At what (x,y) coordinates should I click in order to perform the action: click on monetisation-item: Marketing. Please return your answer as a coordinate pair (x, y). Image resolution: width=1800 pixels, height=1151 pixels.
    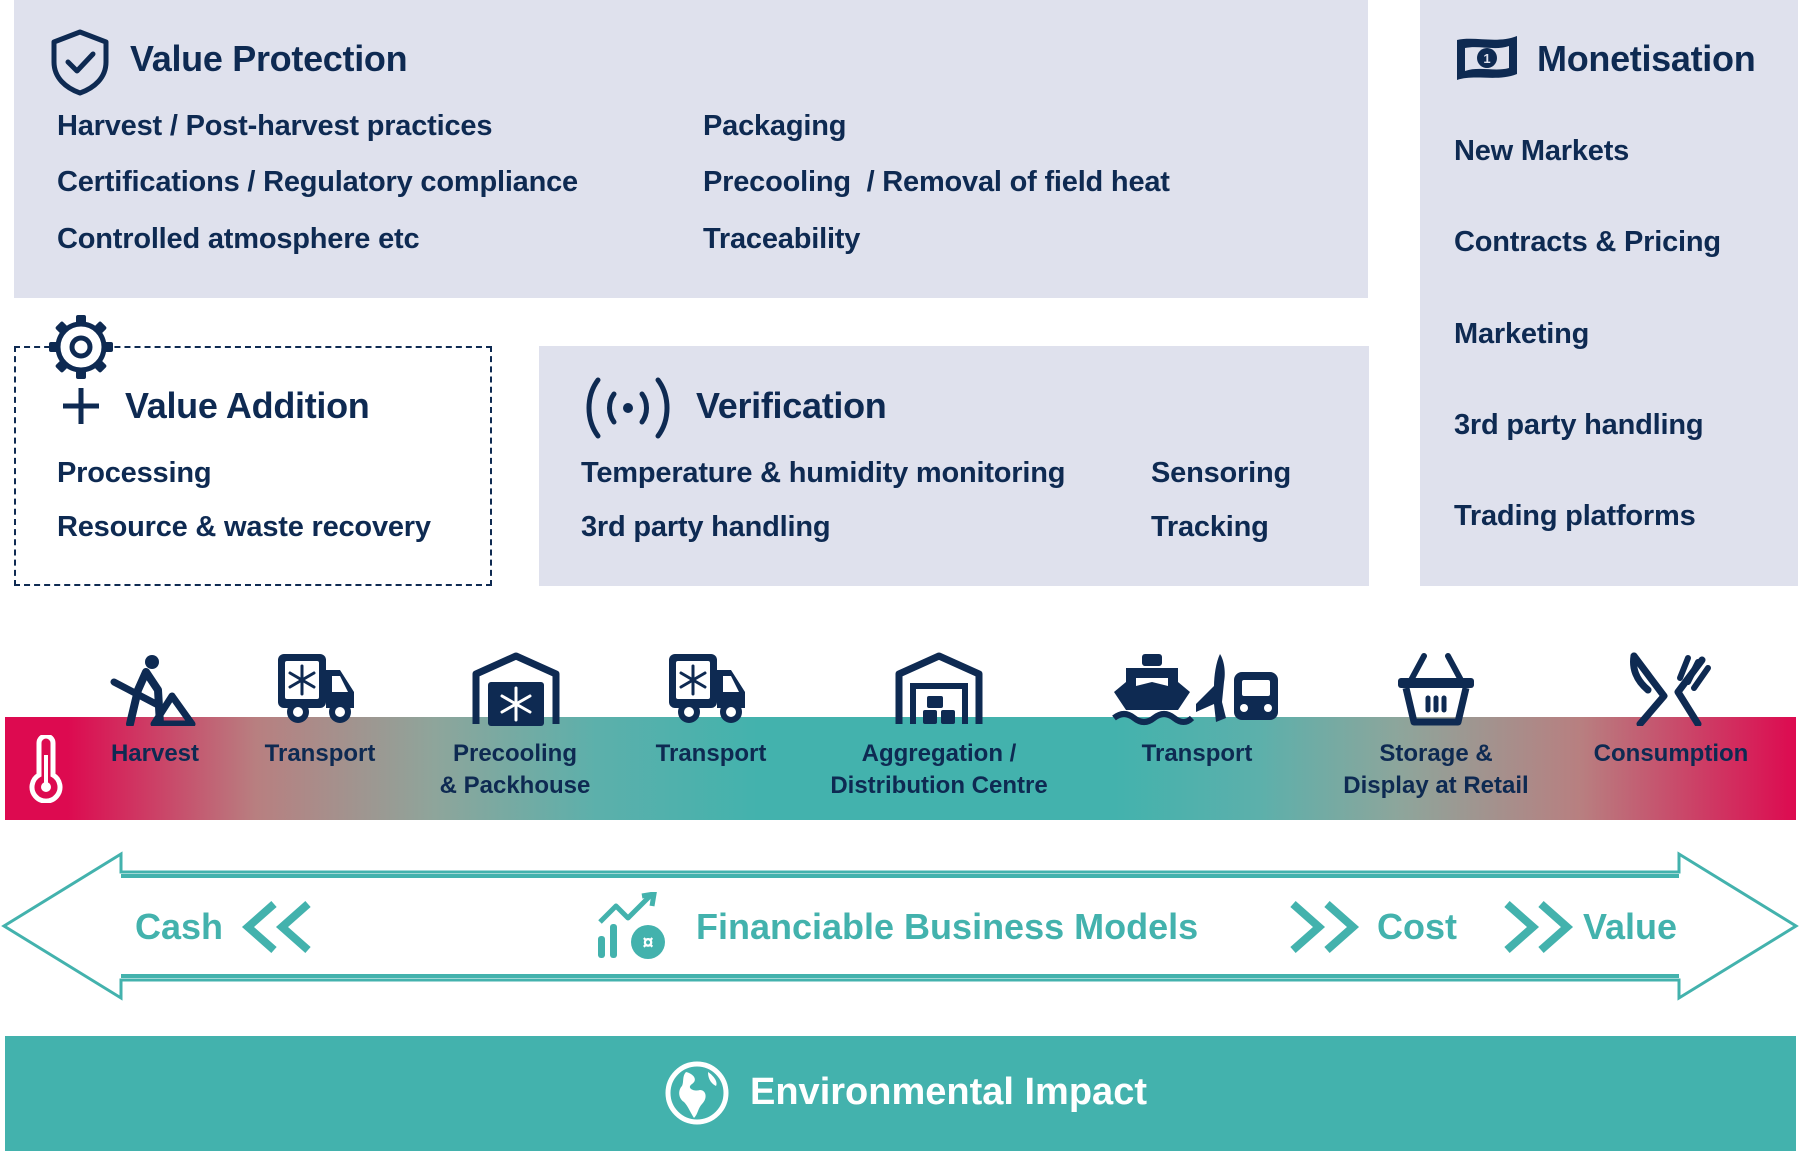
    Looking at the image, I should click on (1522, 334).